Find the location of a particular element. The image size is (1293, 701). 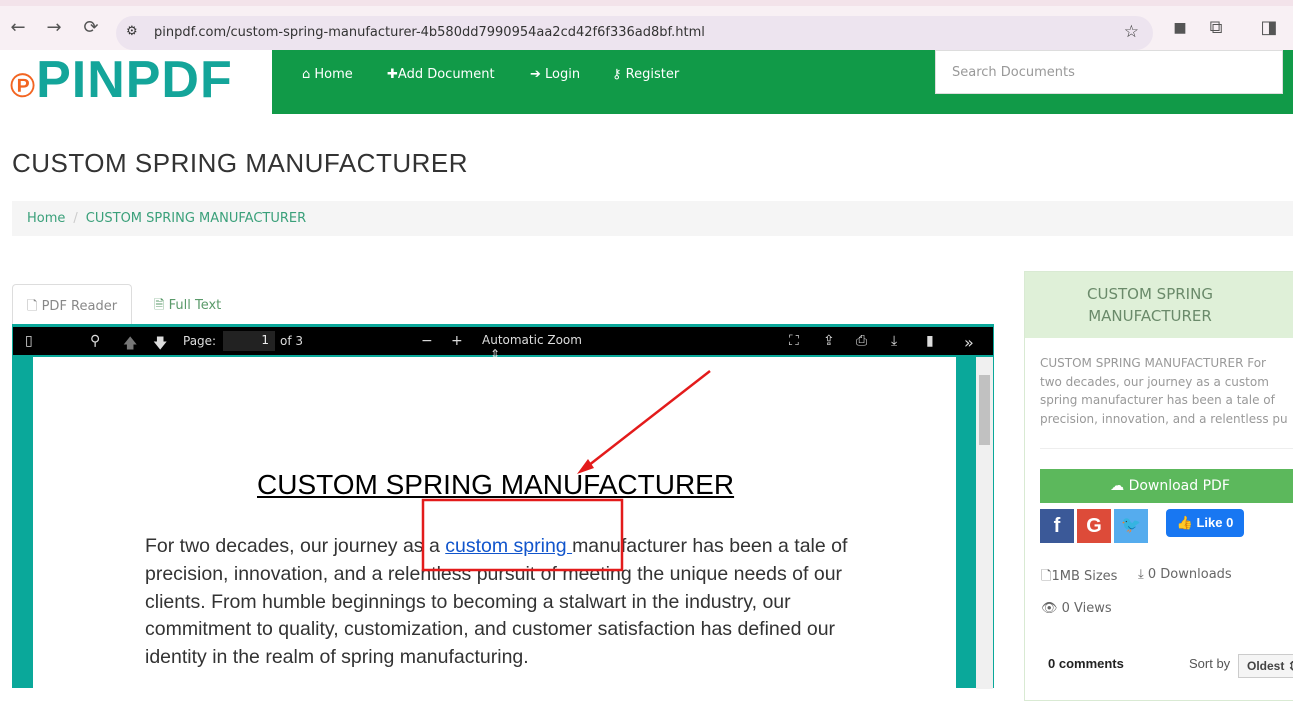

comments-count: 0 comments is located at coordinates (1086, 663).